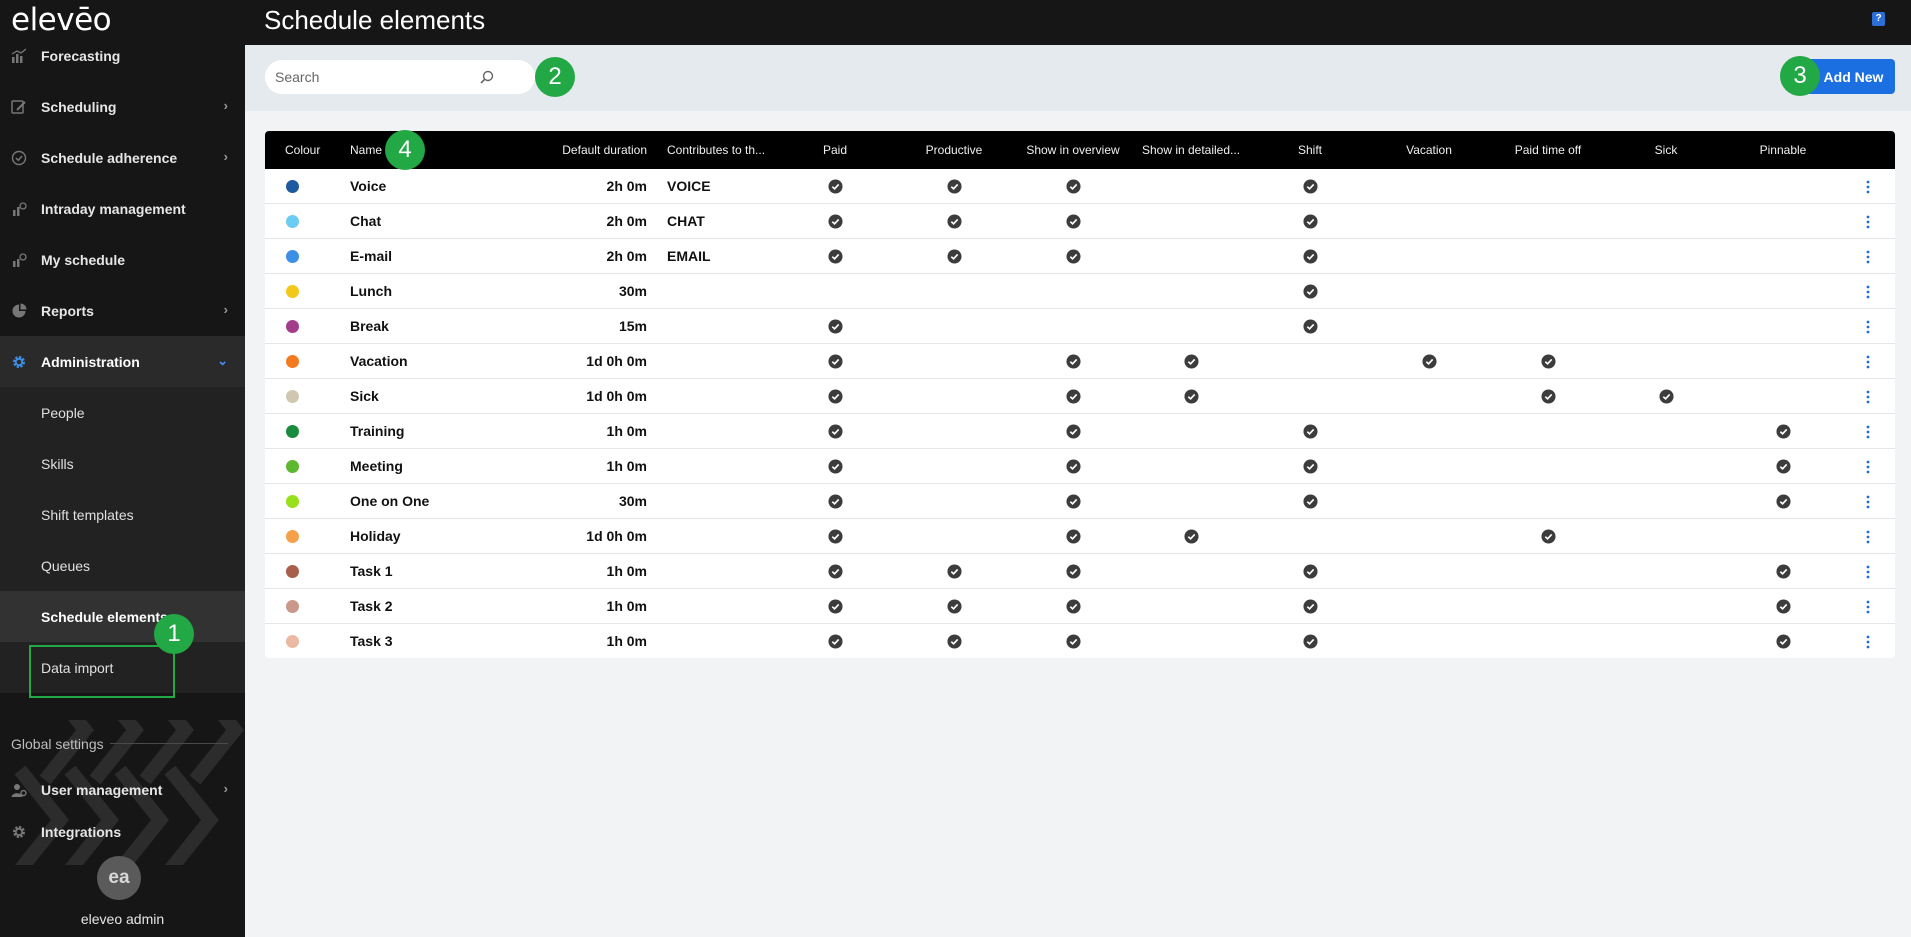  I want to click on help-book-icon: ?, so click(1878, 19).